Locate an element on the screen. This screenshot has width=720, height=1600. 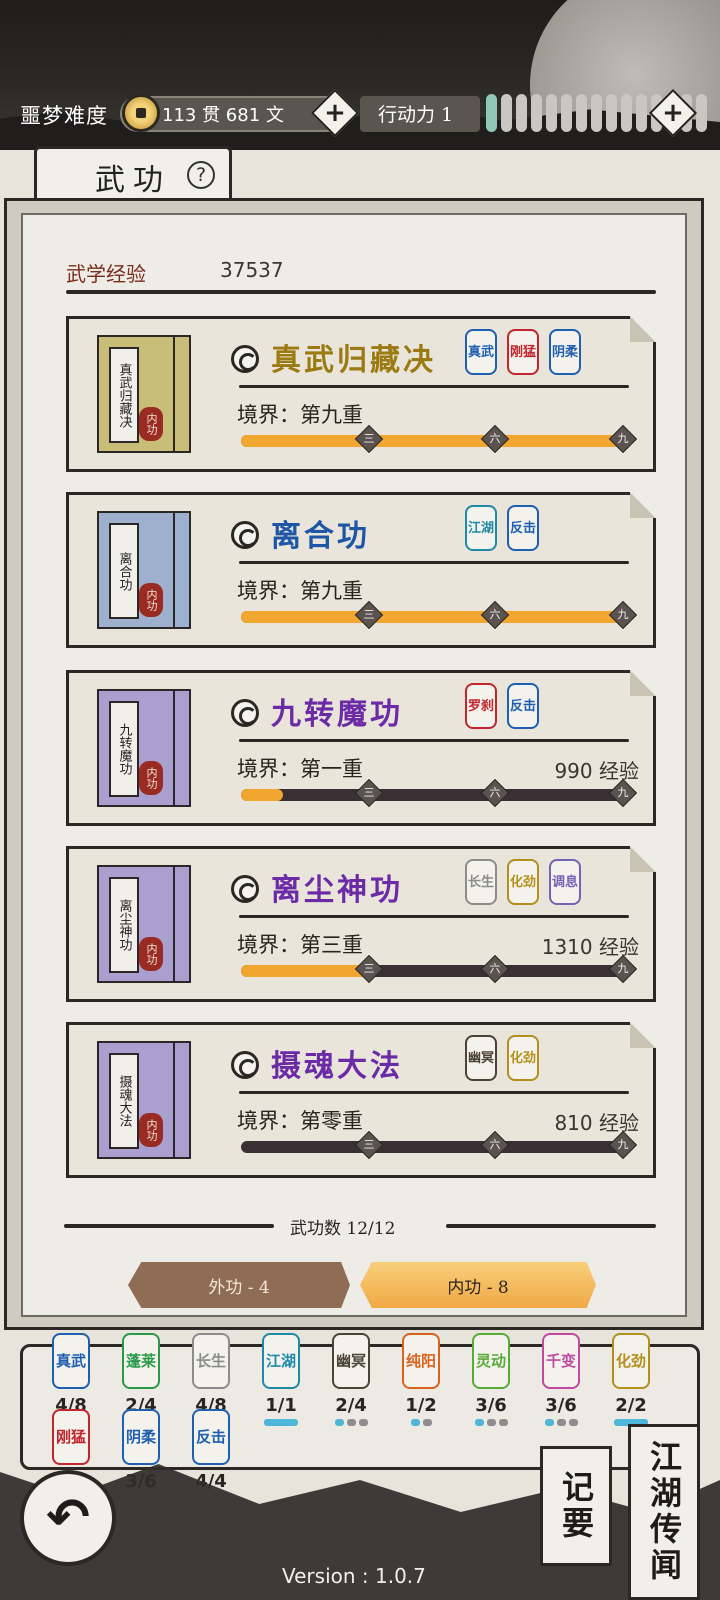
book-label: 离尘神功 is located at coordinates (124, 925).